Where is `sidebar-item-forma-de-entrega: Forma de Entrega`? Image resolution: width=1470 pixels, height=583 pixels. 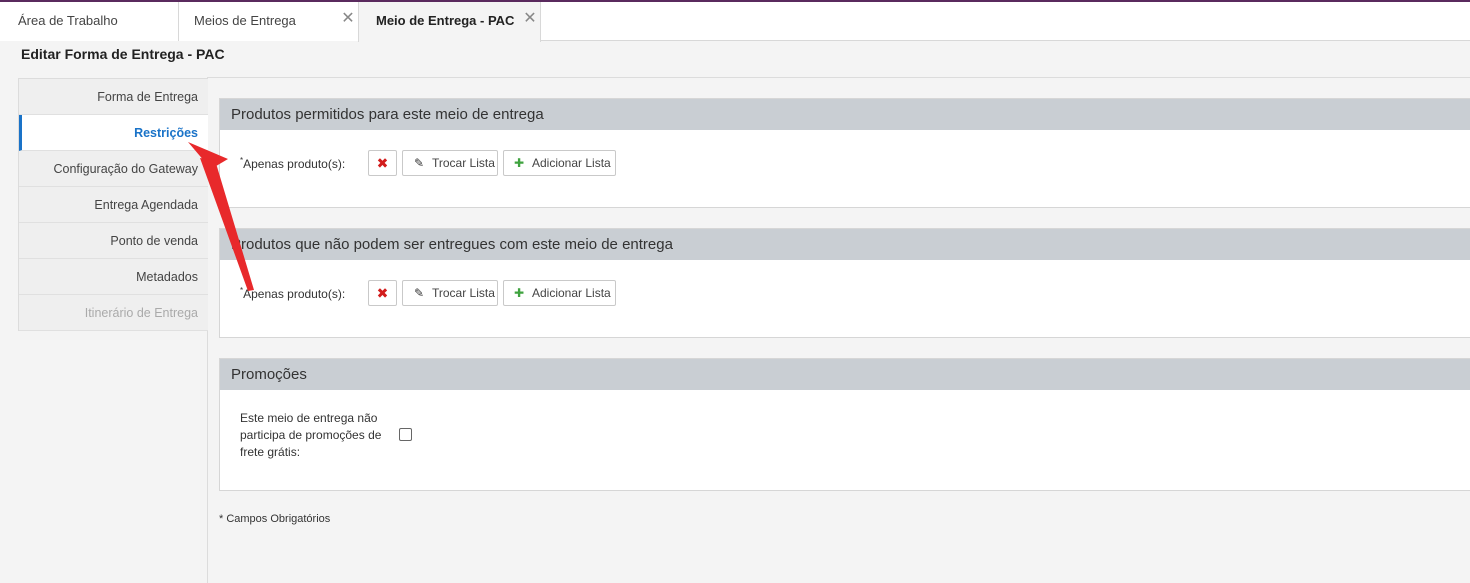 sidebar-item-forma-de-entrega: Forma de Entrega is located at coordinates (113, 97).